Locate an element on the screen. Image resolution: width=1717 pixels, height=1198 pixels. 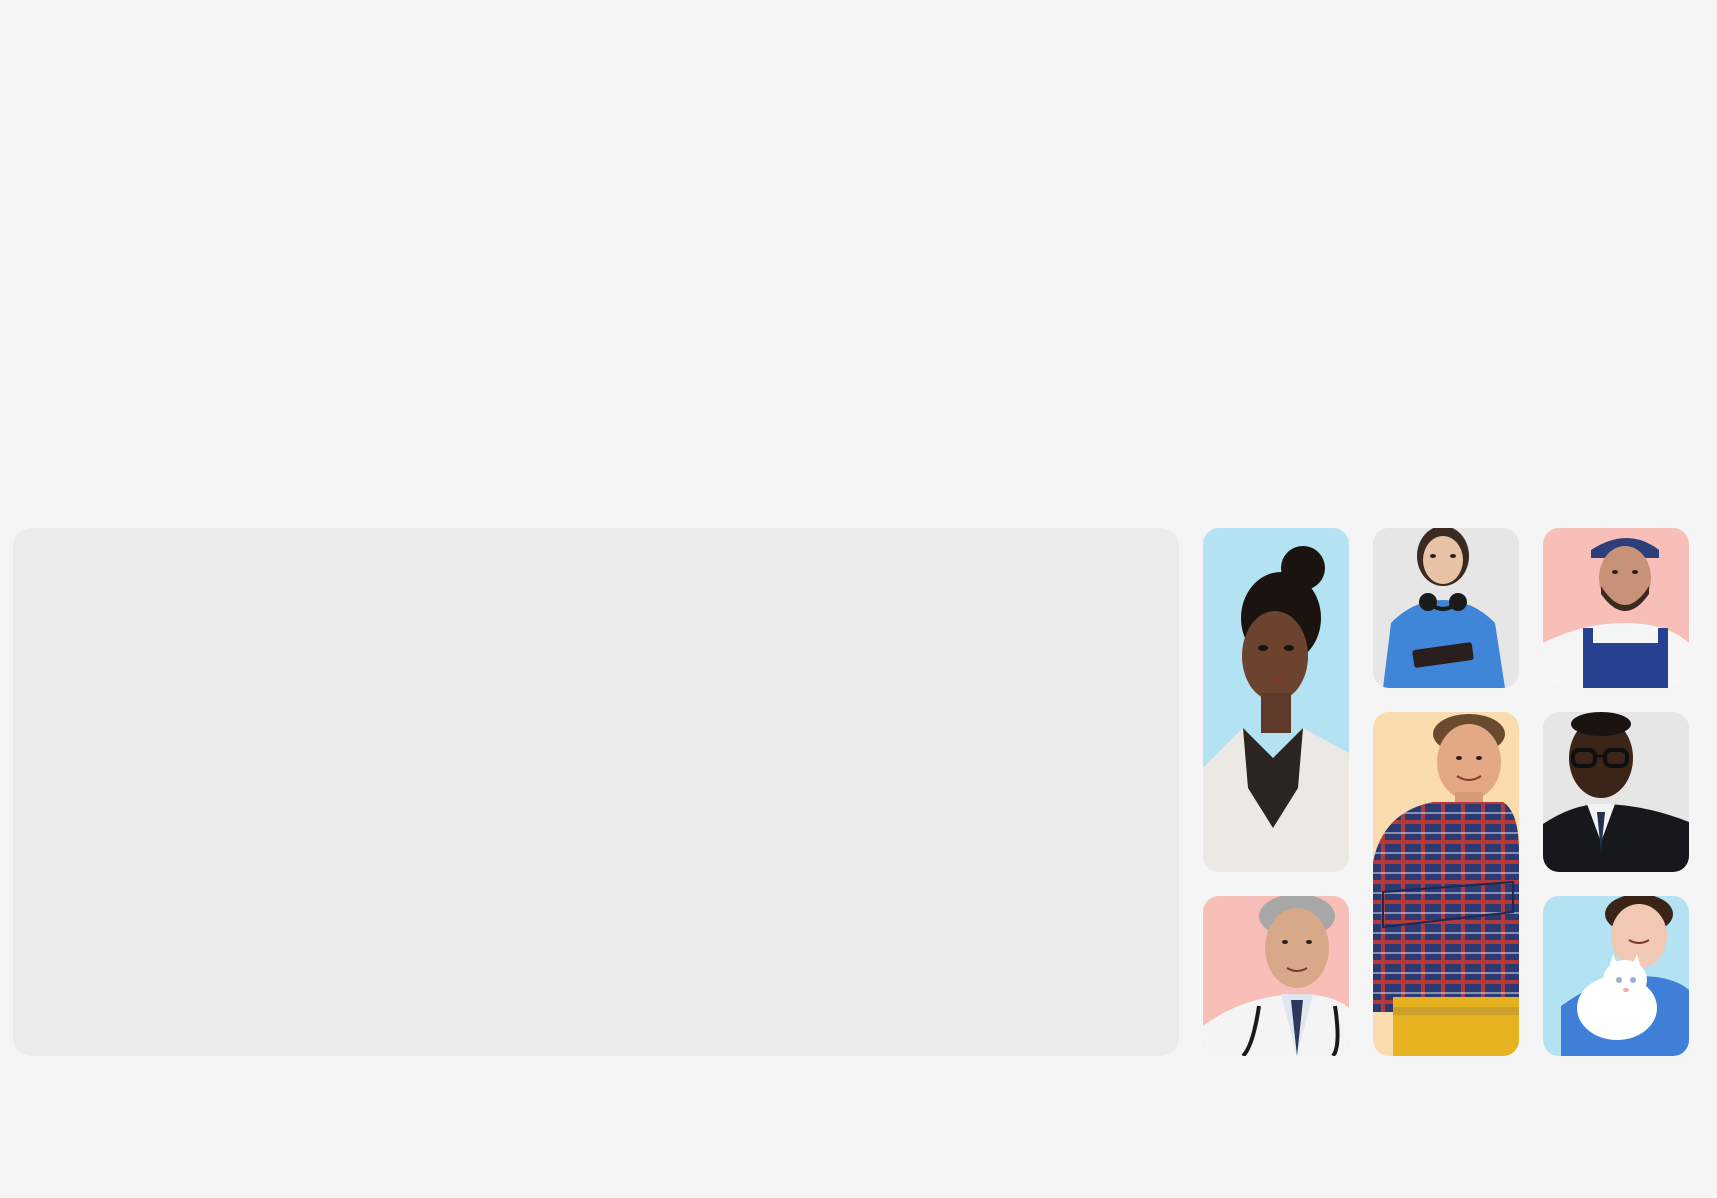
portrait-doctor-image is located at coordinates (1276, 976).